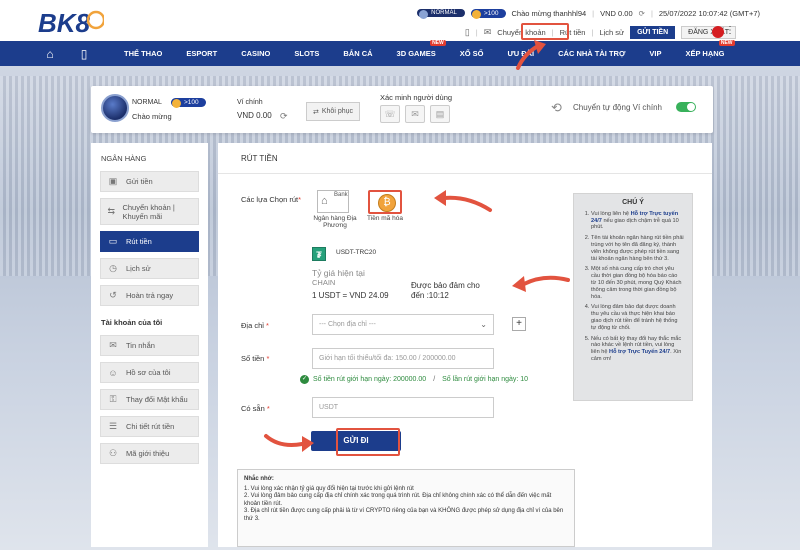 The image size is (800, 550). What do you see at coordinates (640, 352) in the screenshot?
I see `note-text: Hỗ trợ Trực Tuyến 24/7` at bounding box center [640, 352].